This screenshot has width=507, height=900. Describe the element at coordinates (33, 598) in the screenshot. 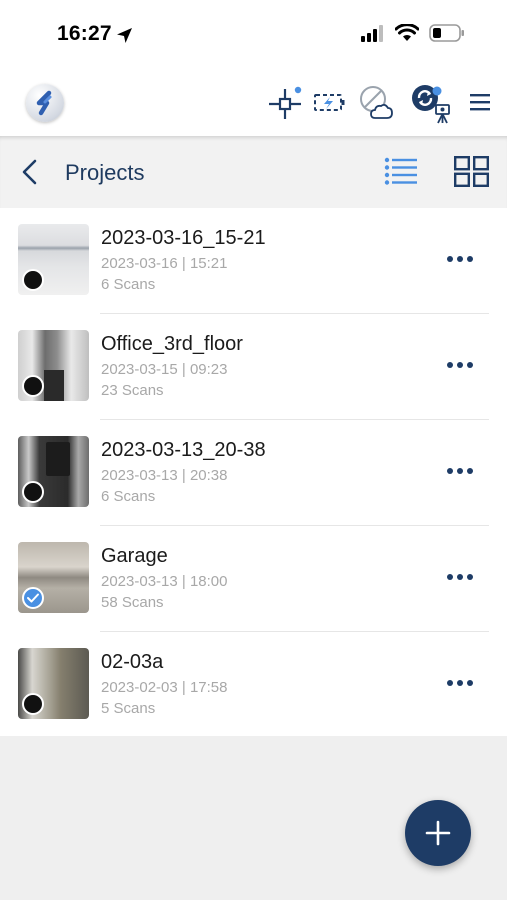

I see `selected-check-icon` at that location.